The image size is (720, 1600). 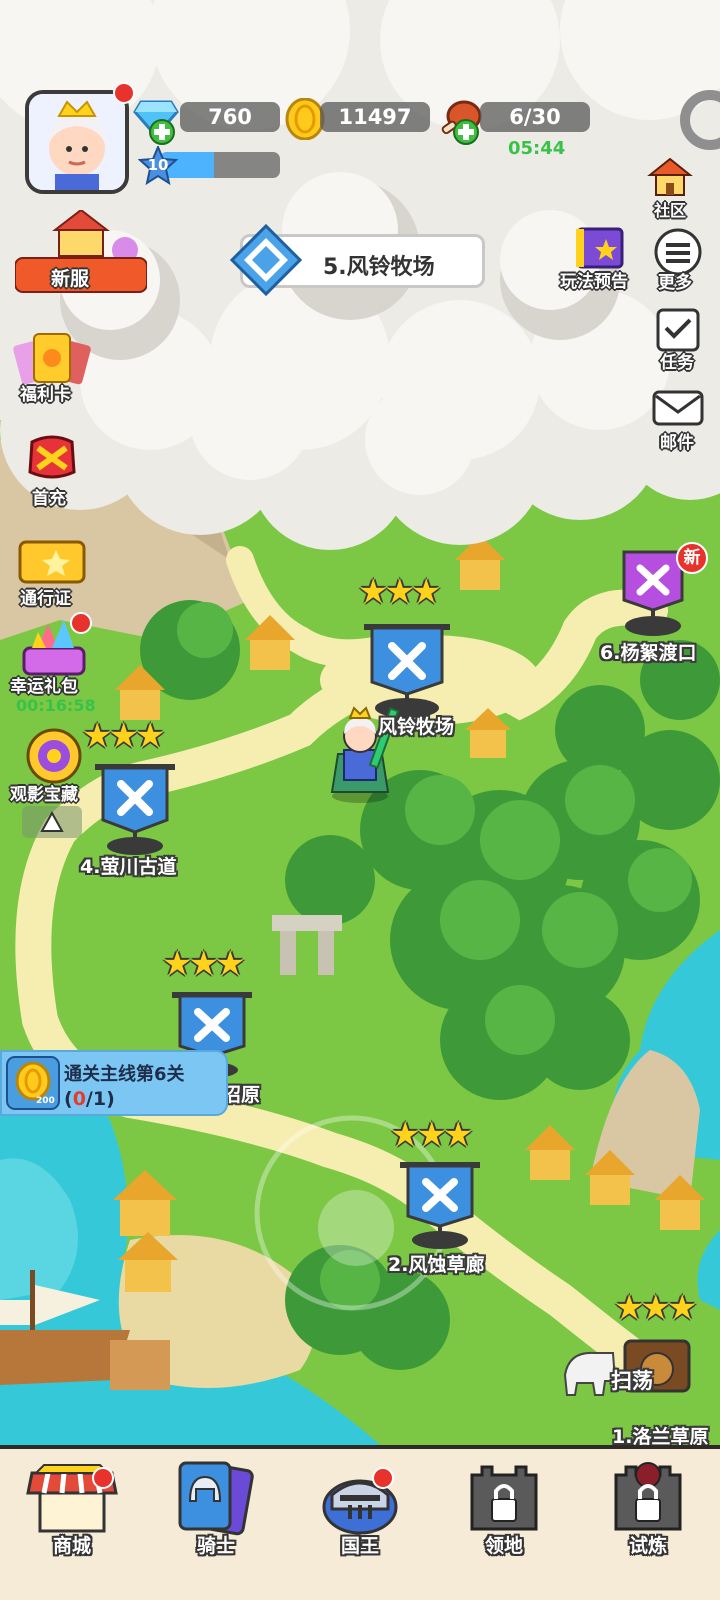 I want to click on mail-button: 邮件, so click(x=680, y=421).